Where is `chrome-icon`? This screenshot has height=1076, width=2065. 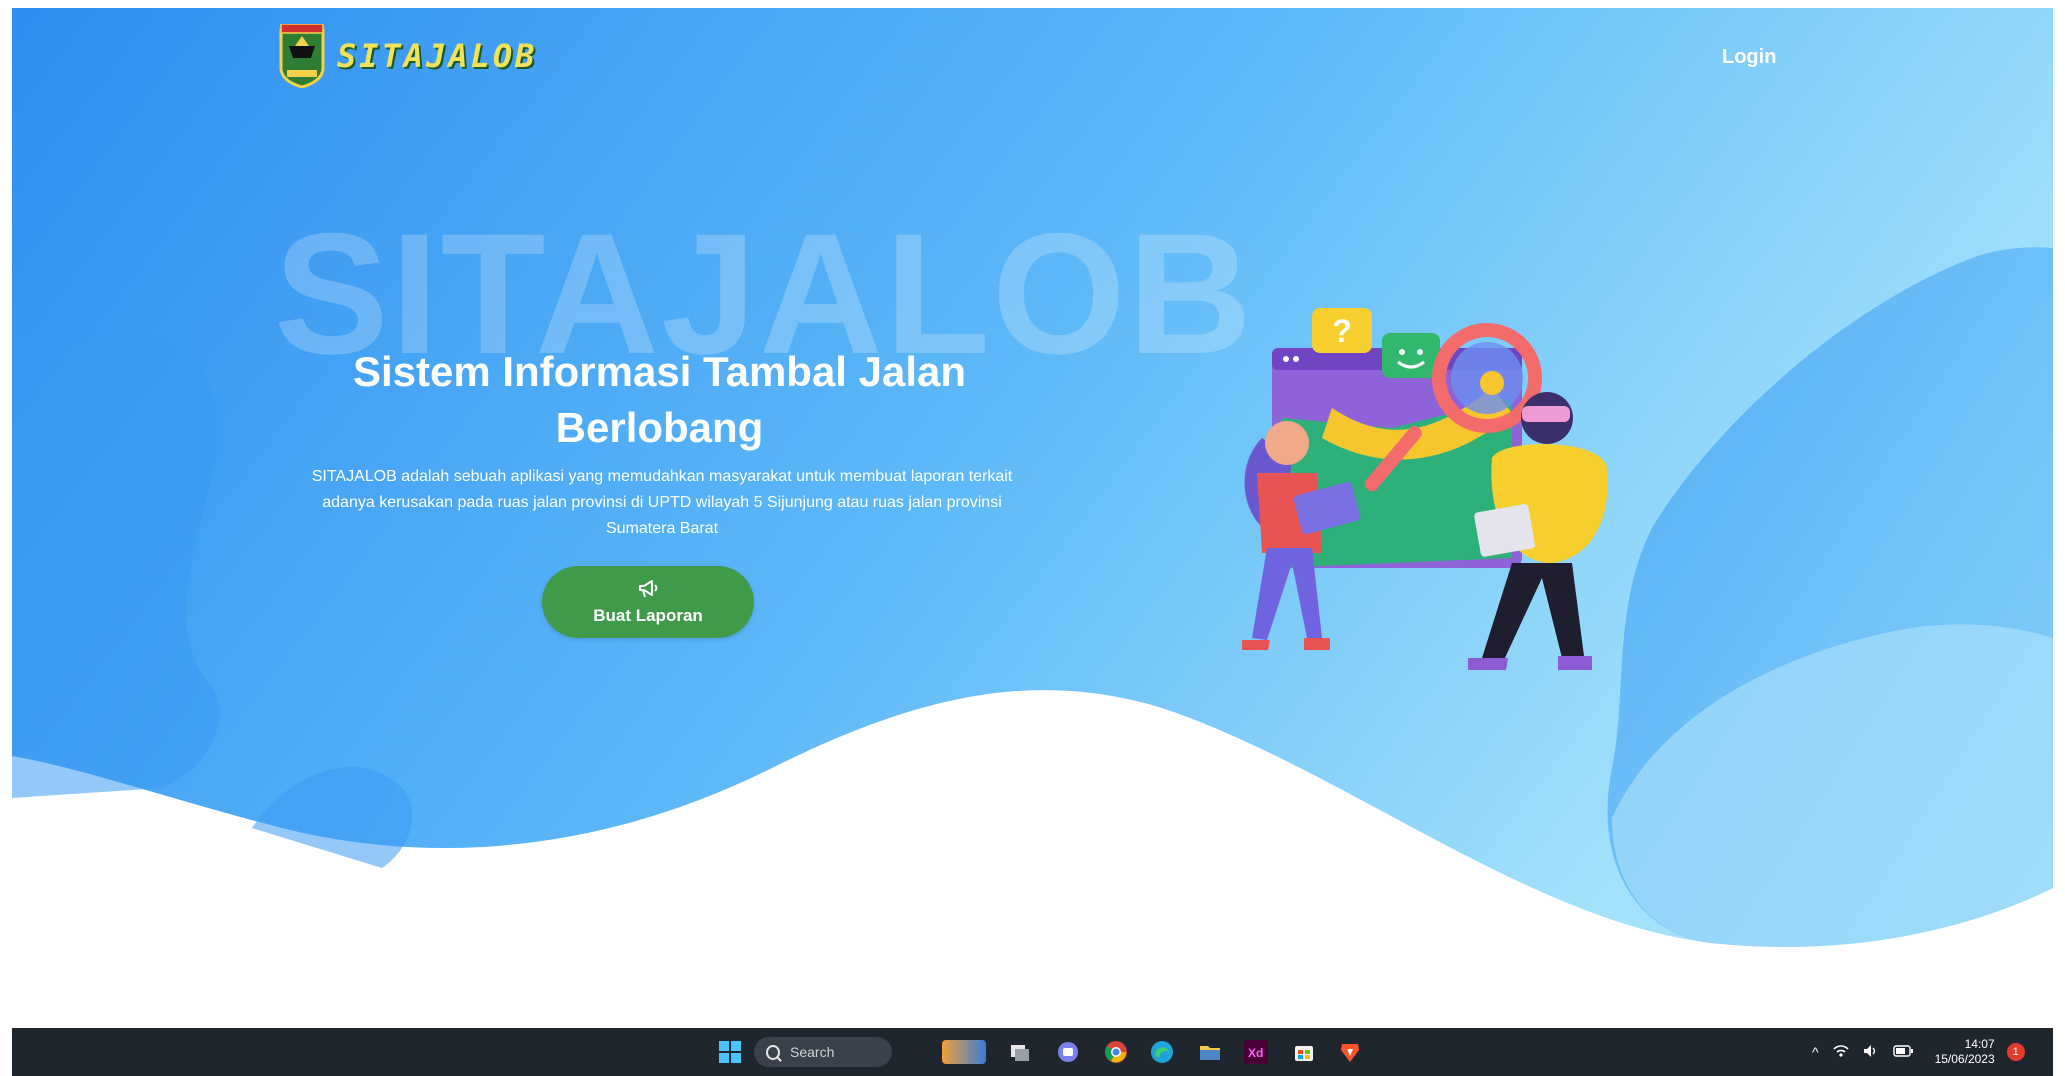 chrome-icon is located at coordinates (1116, 1052).